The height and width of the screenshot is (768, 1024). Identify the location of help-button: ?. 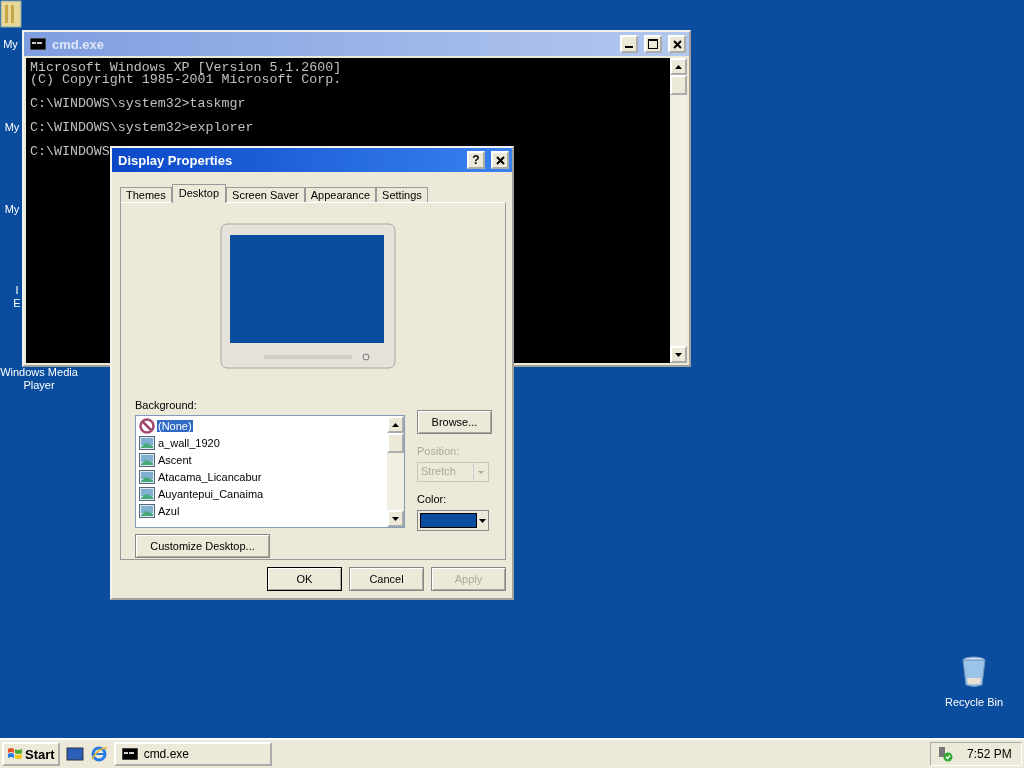
(476, 160).